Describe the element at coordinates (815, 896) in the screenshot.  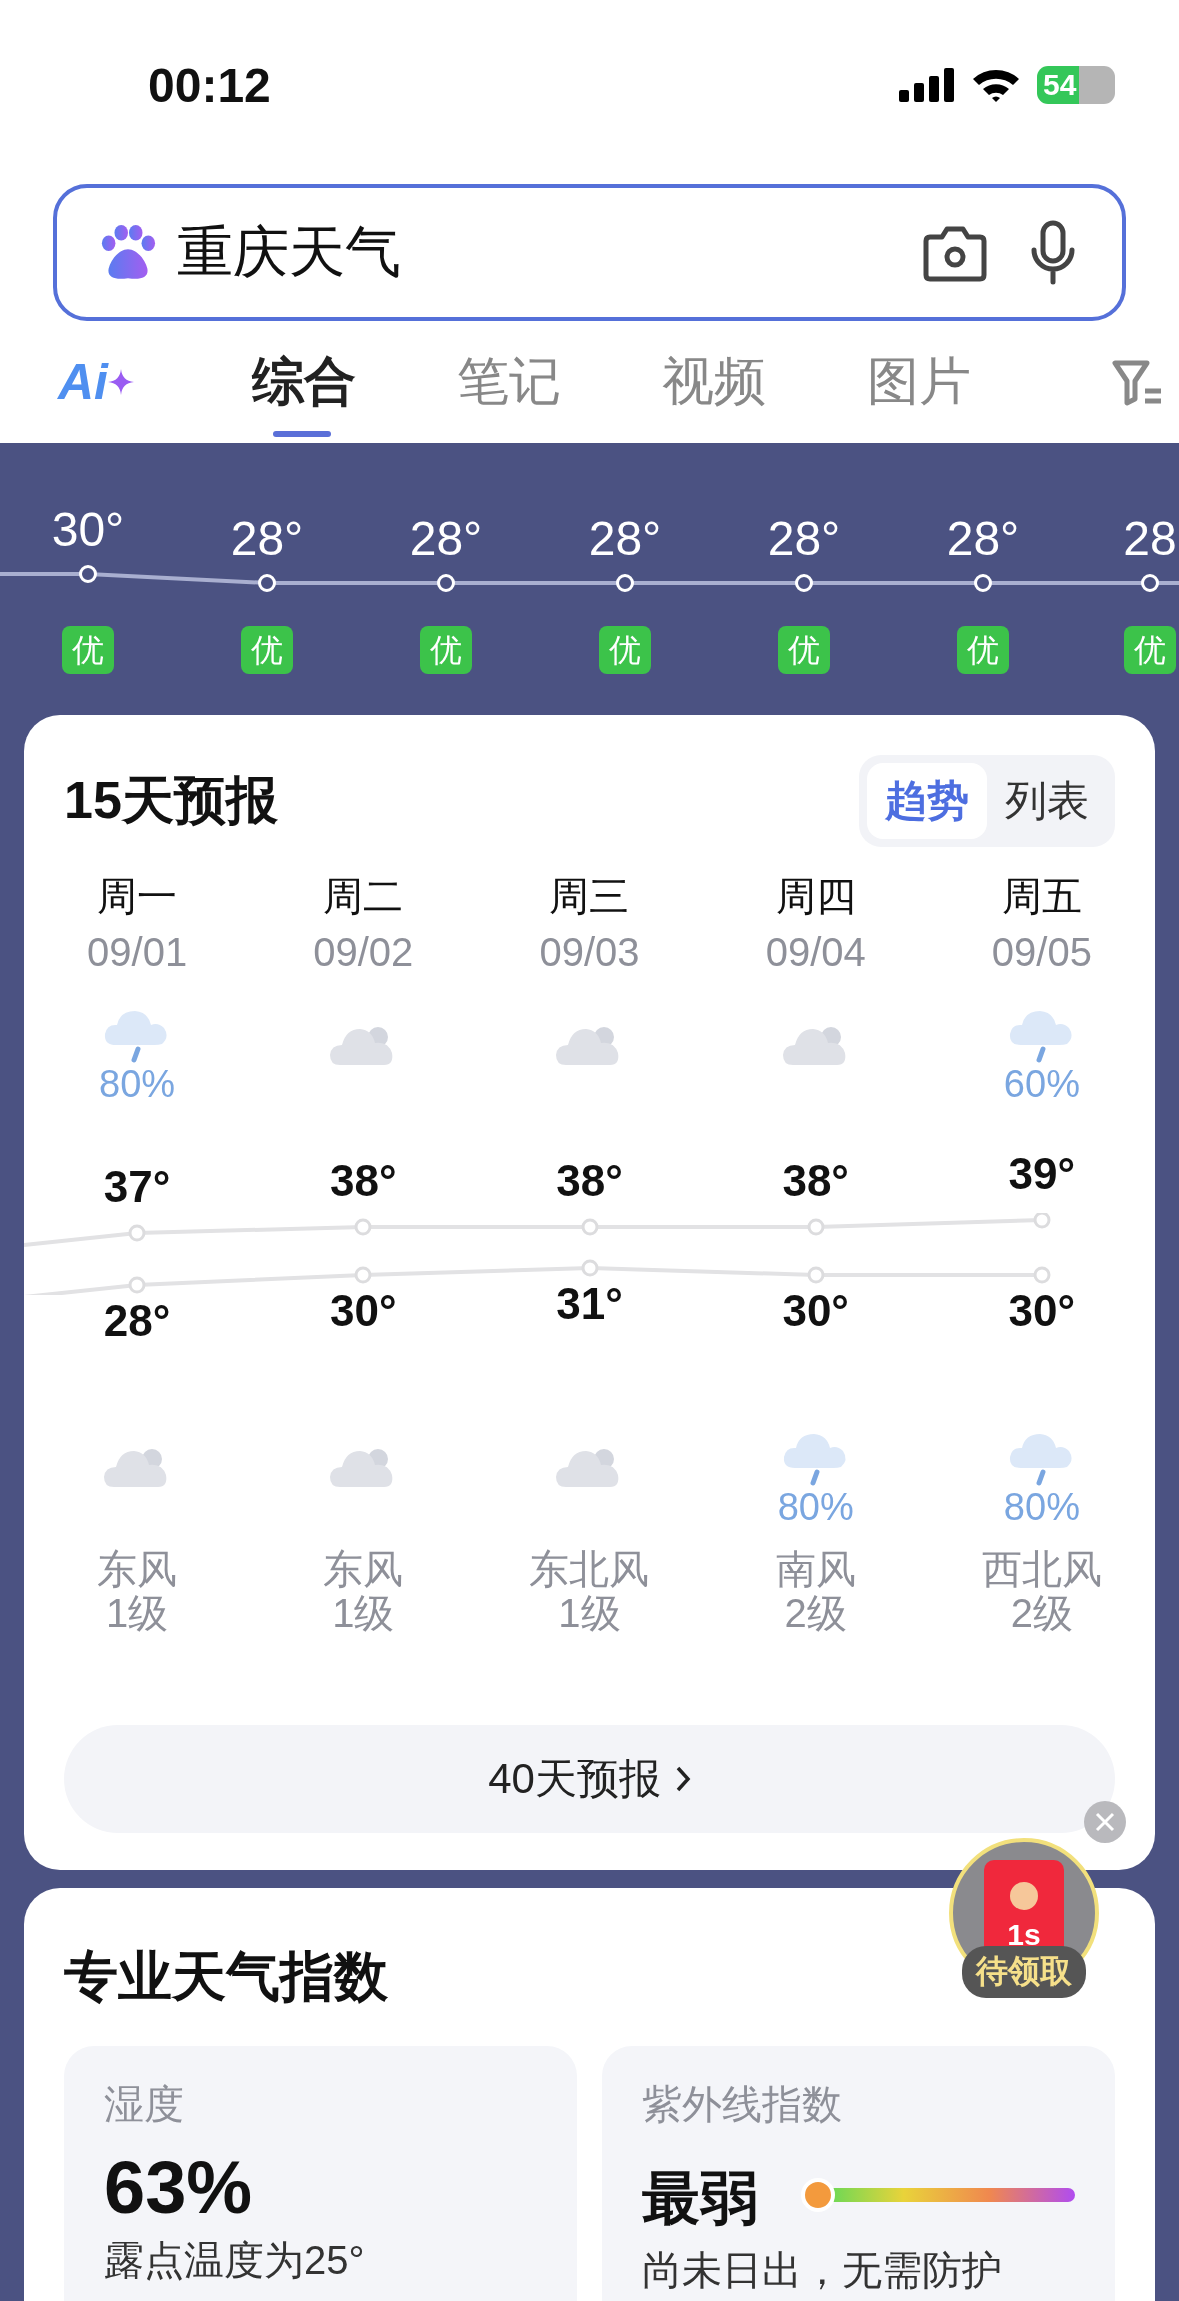
I see `weekday-label: 周四` at that location.